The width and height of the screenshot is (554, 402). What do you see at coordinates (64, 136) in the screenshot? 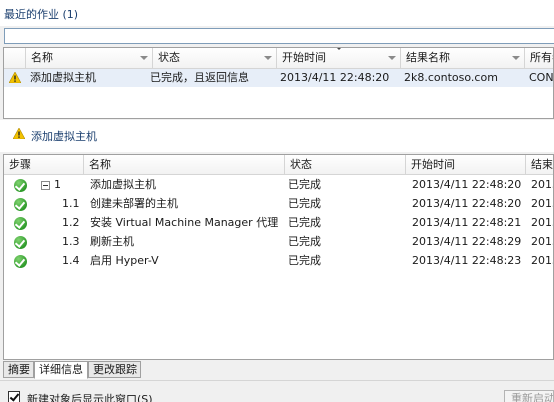
I see `job-detail-title: 添加虚拟主机` at bounding box center [64, 136].